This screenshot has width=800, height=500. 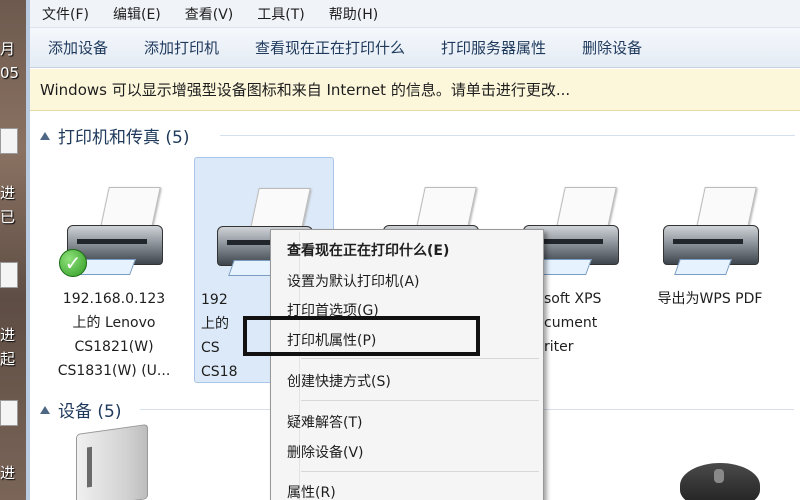 I want to click on printer-icon, so click(x=710, y=237).